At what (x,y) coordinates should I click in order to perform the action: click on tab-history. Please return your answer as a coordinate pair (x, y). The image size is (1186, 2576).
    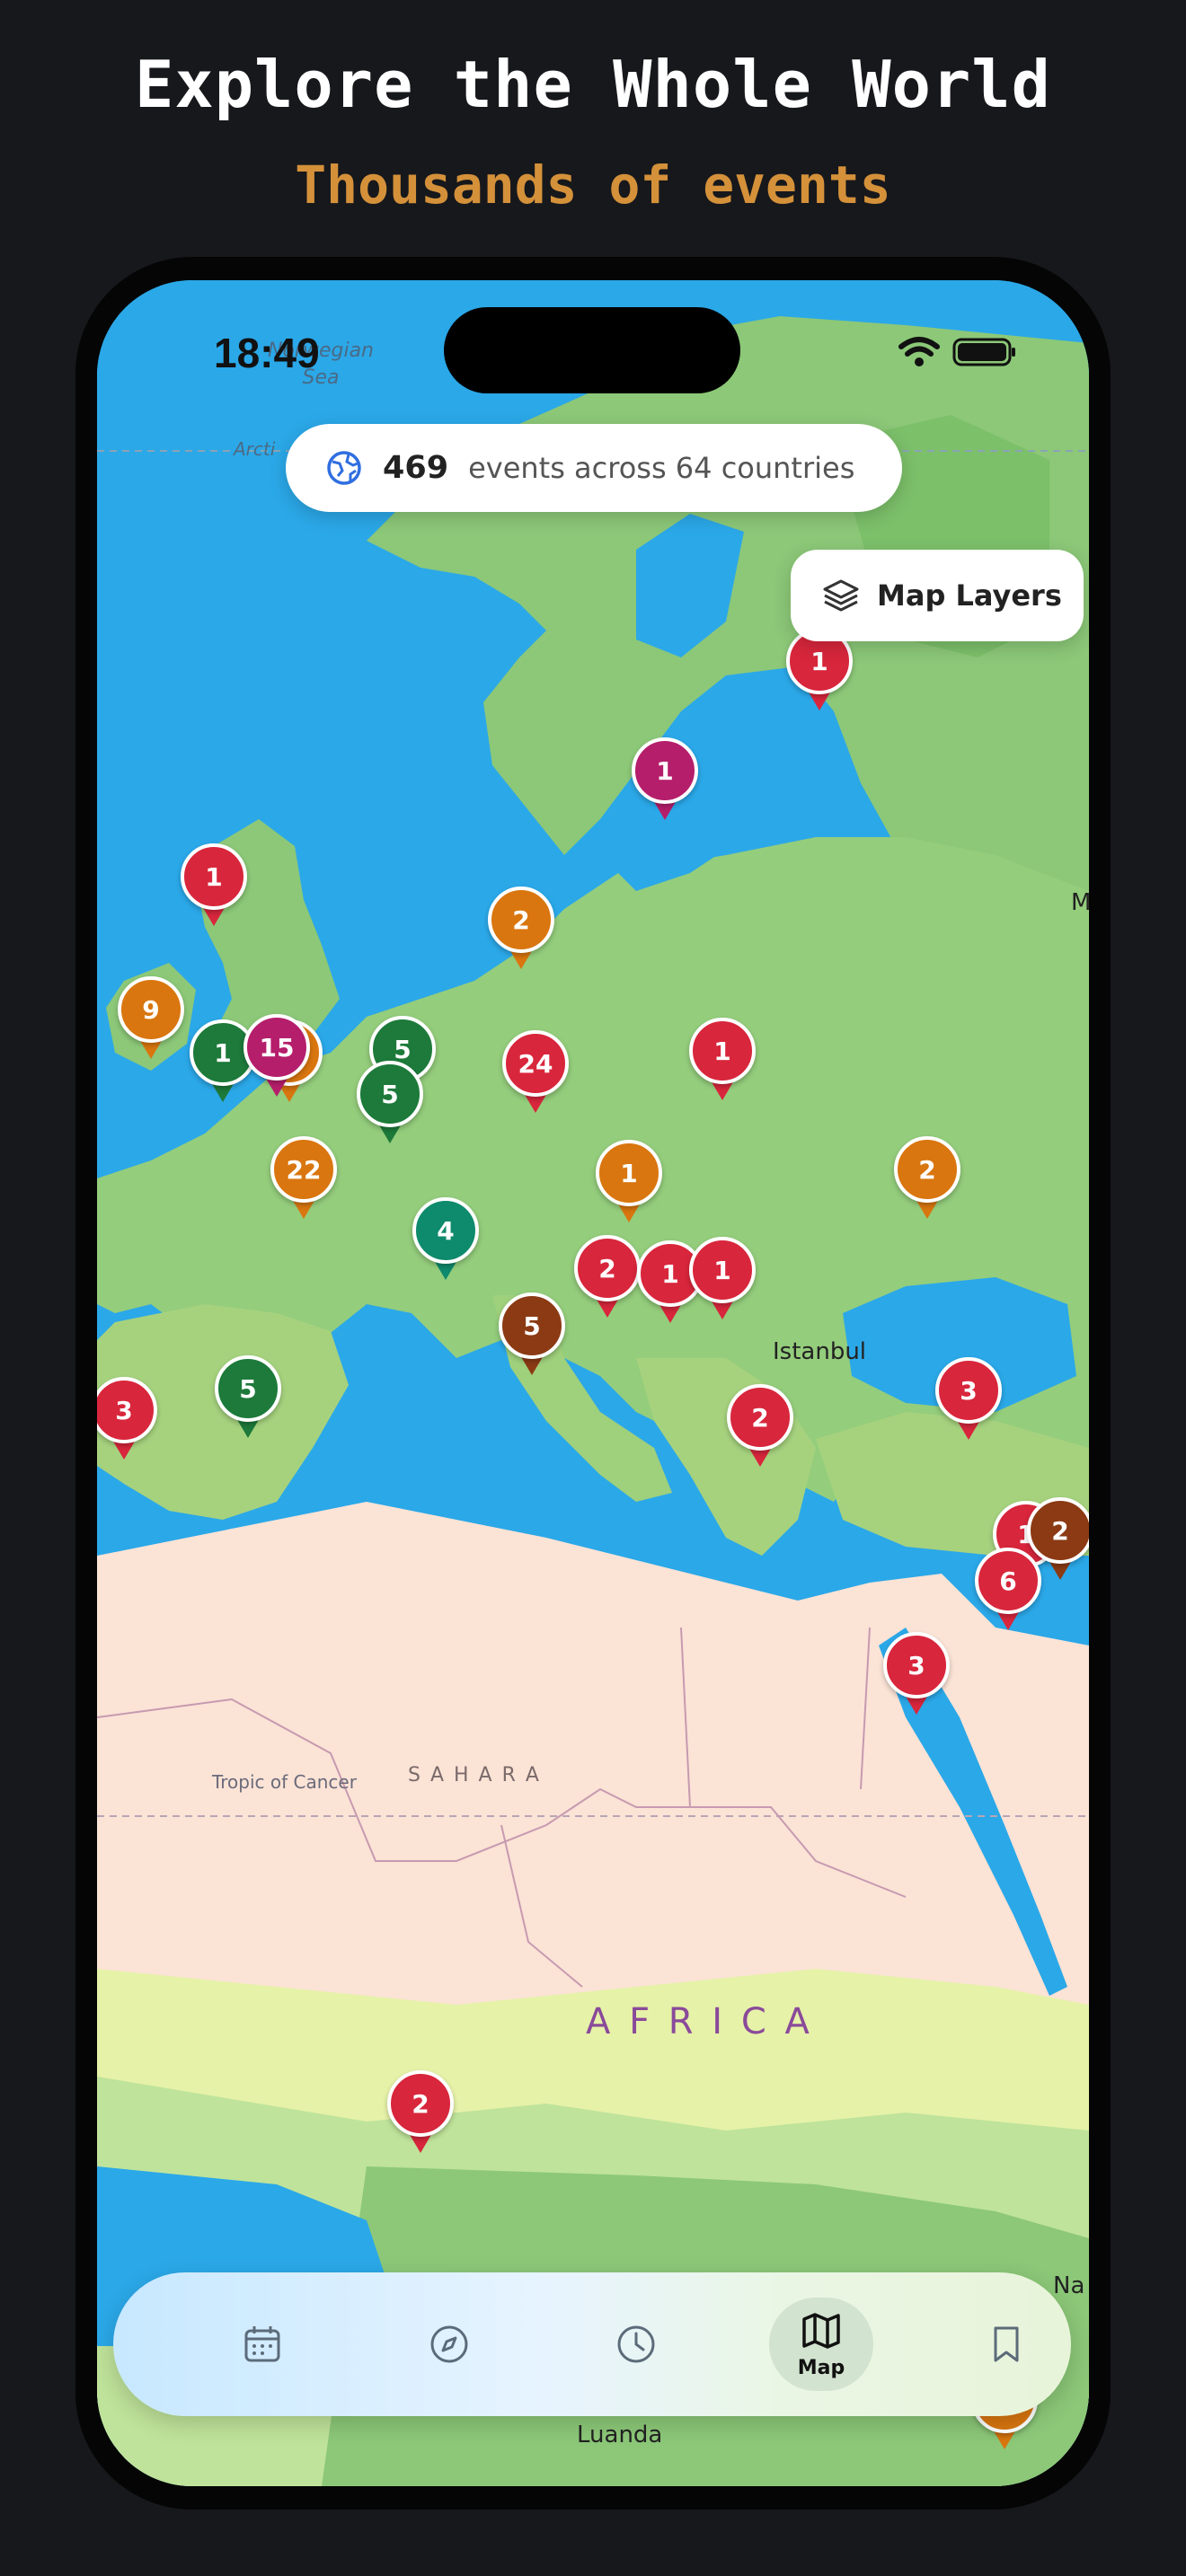
    Looking at the image, I should click on (636, 2344).